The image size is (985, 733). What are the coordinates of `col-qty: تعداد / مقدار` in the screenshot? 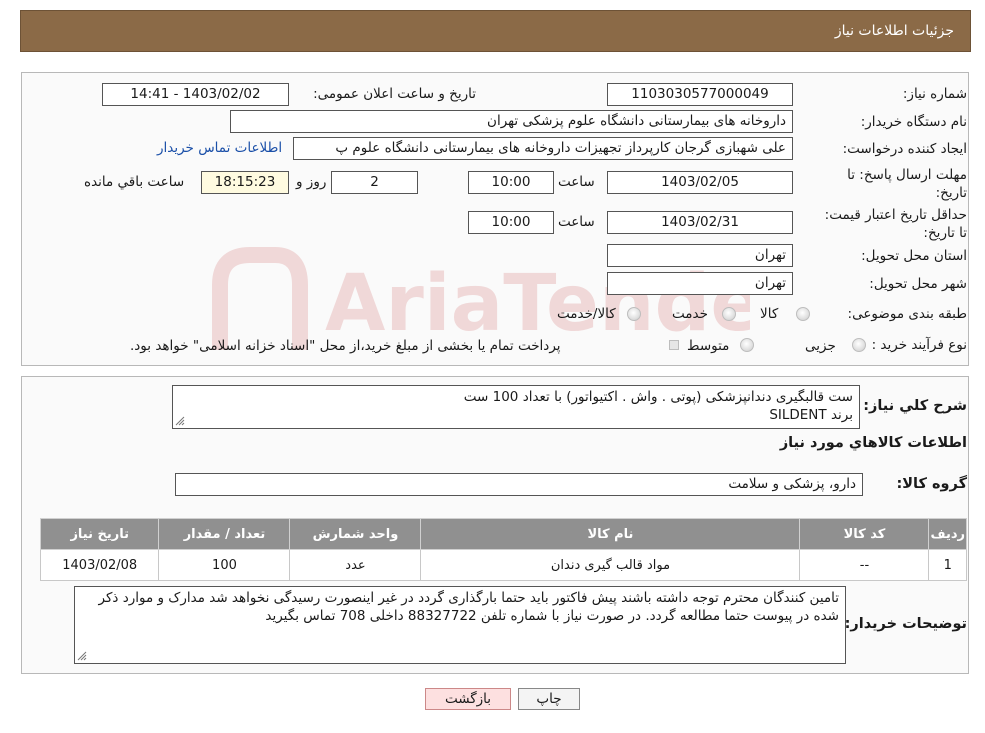 It's located at (224, 534).